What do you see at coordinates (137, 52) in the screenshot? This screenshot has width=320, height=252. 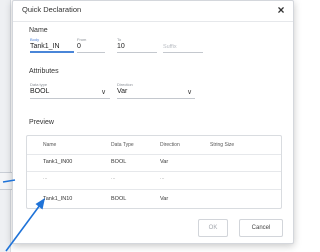 I see `to-underline` at bounding box center [137, 52].